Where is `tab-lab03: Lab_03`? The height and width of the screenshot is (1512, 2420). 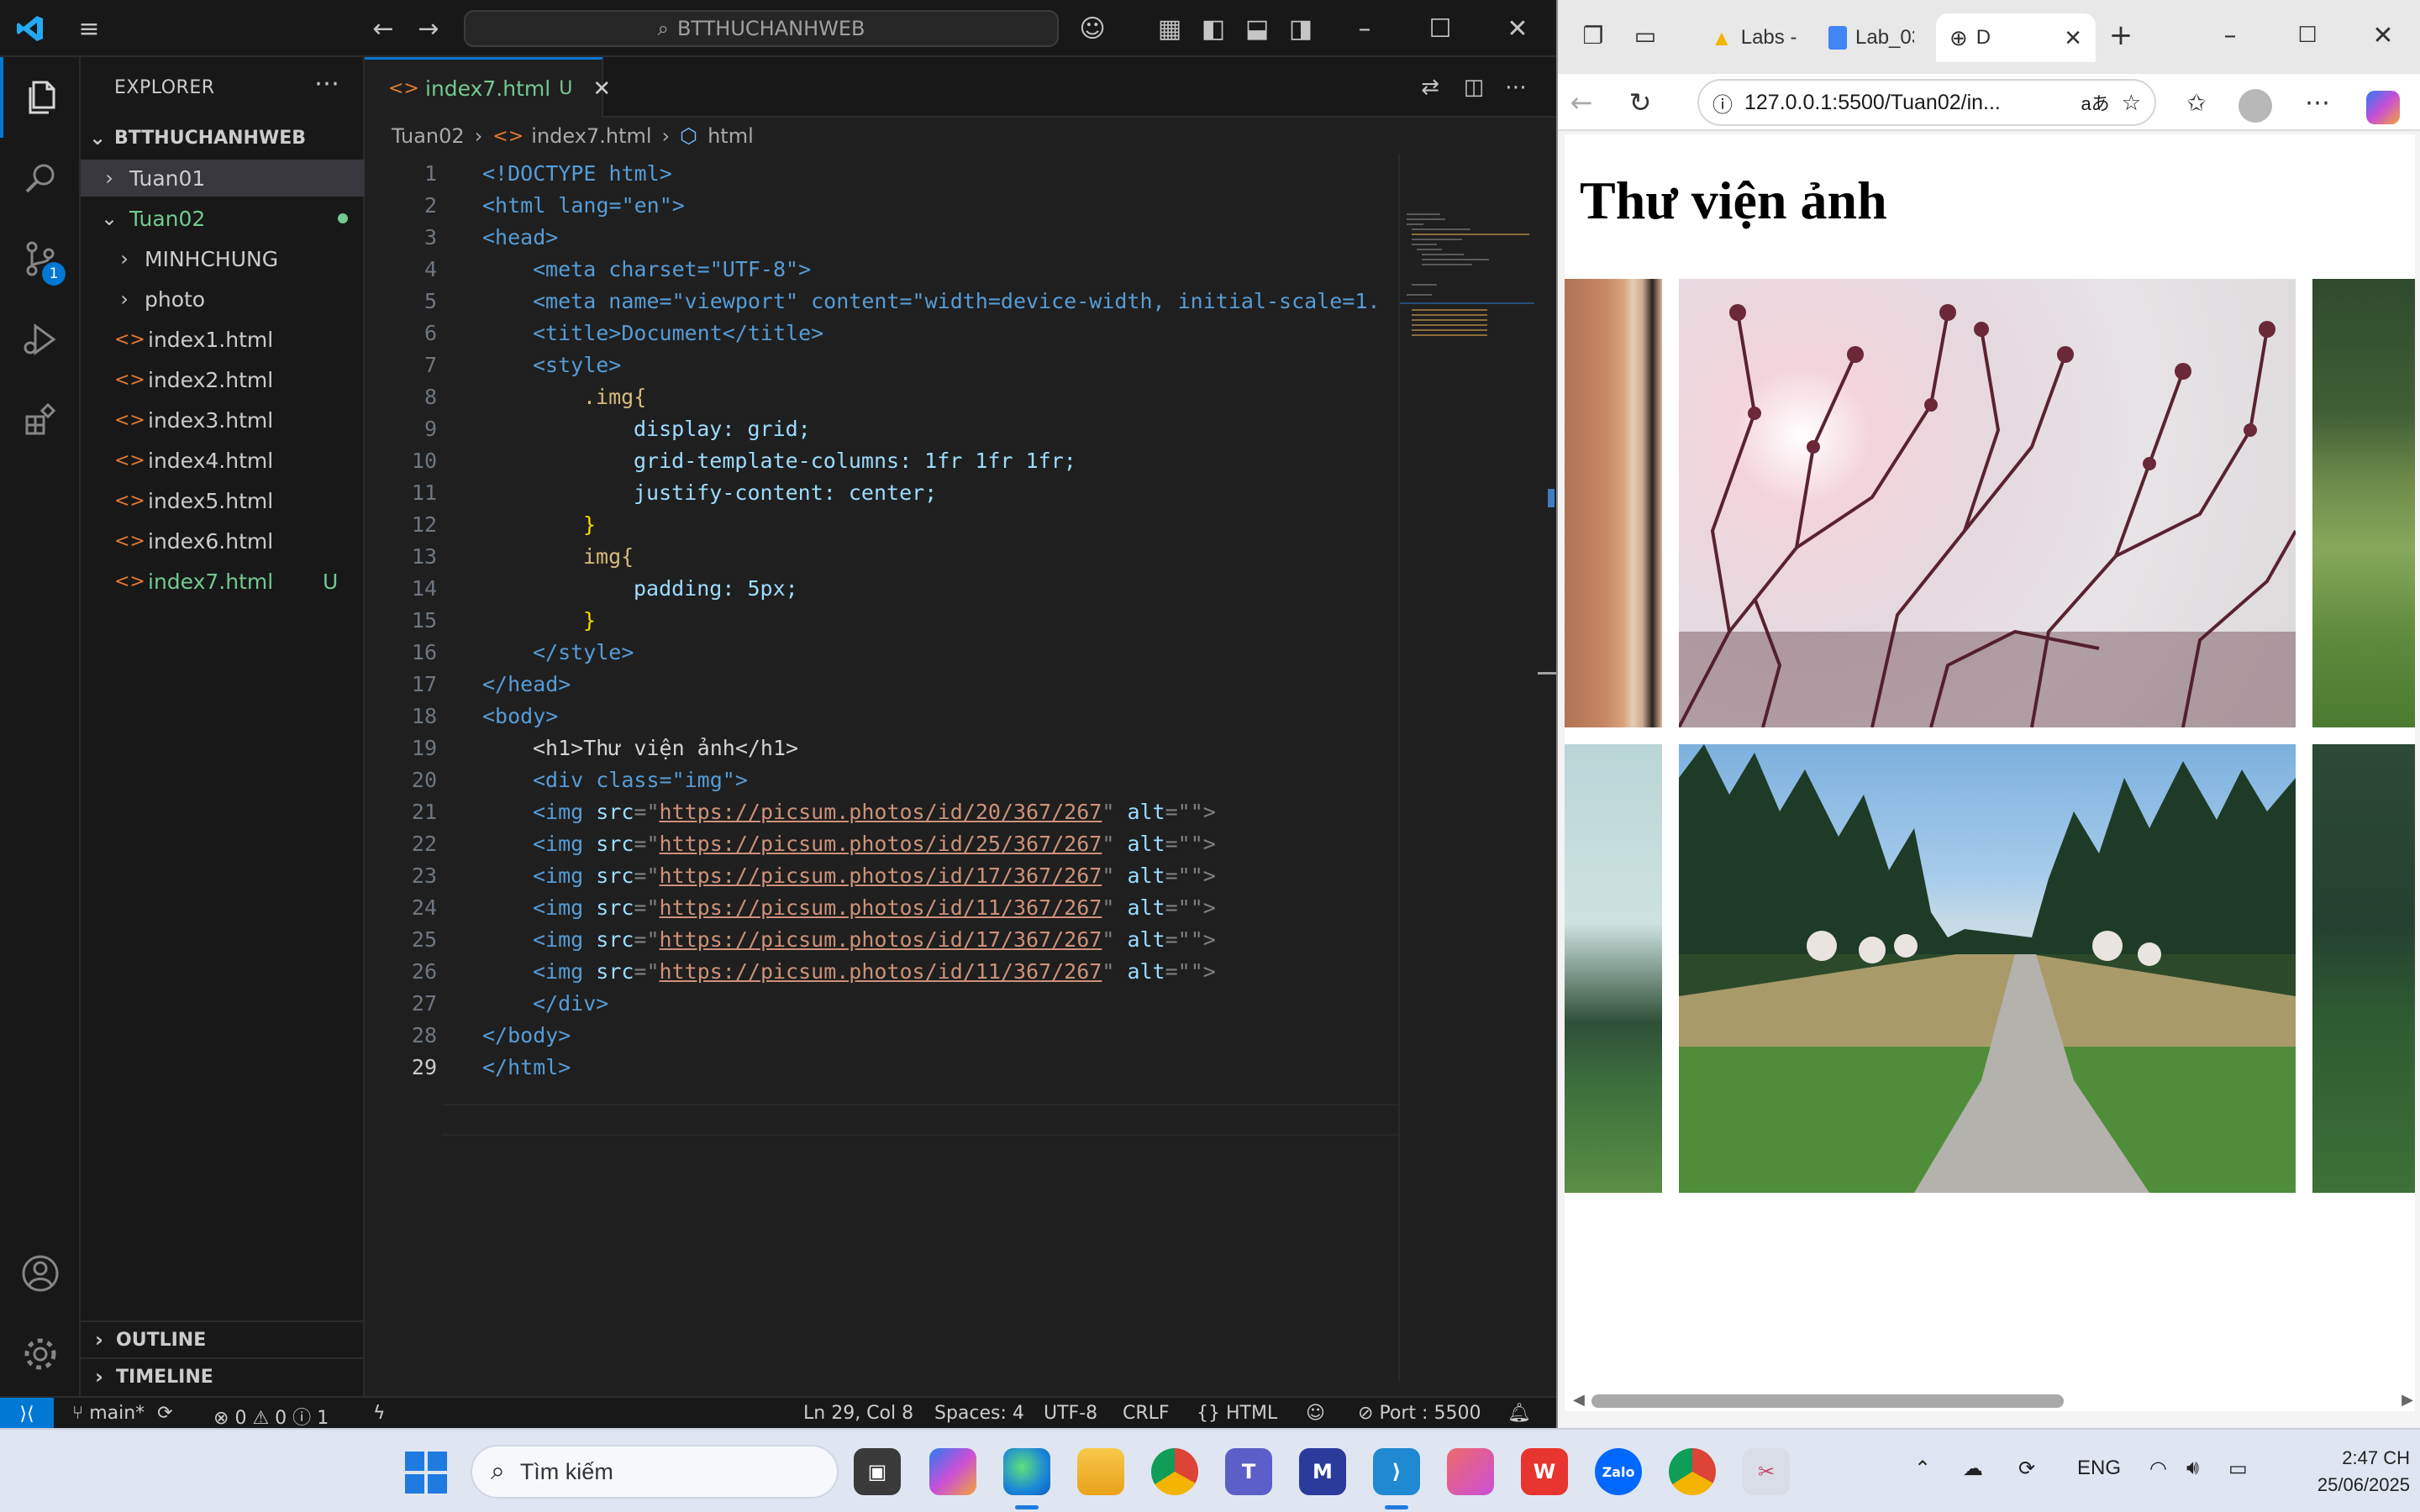 tab-lab03: Lab_03 is located at coordinates (1871, 37).